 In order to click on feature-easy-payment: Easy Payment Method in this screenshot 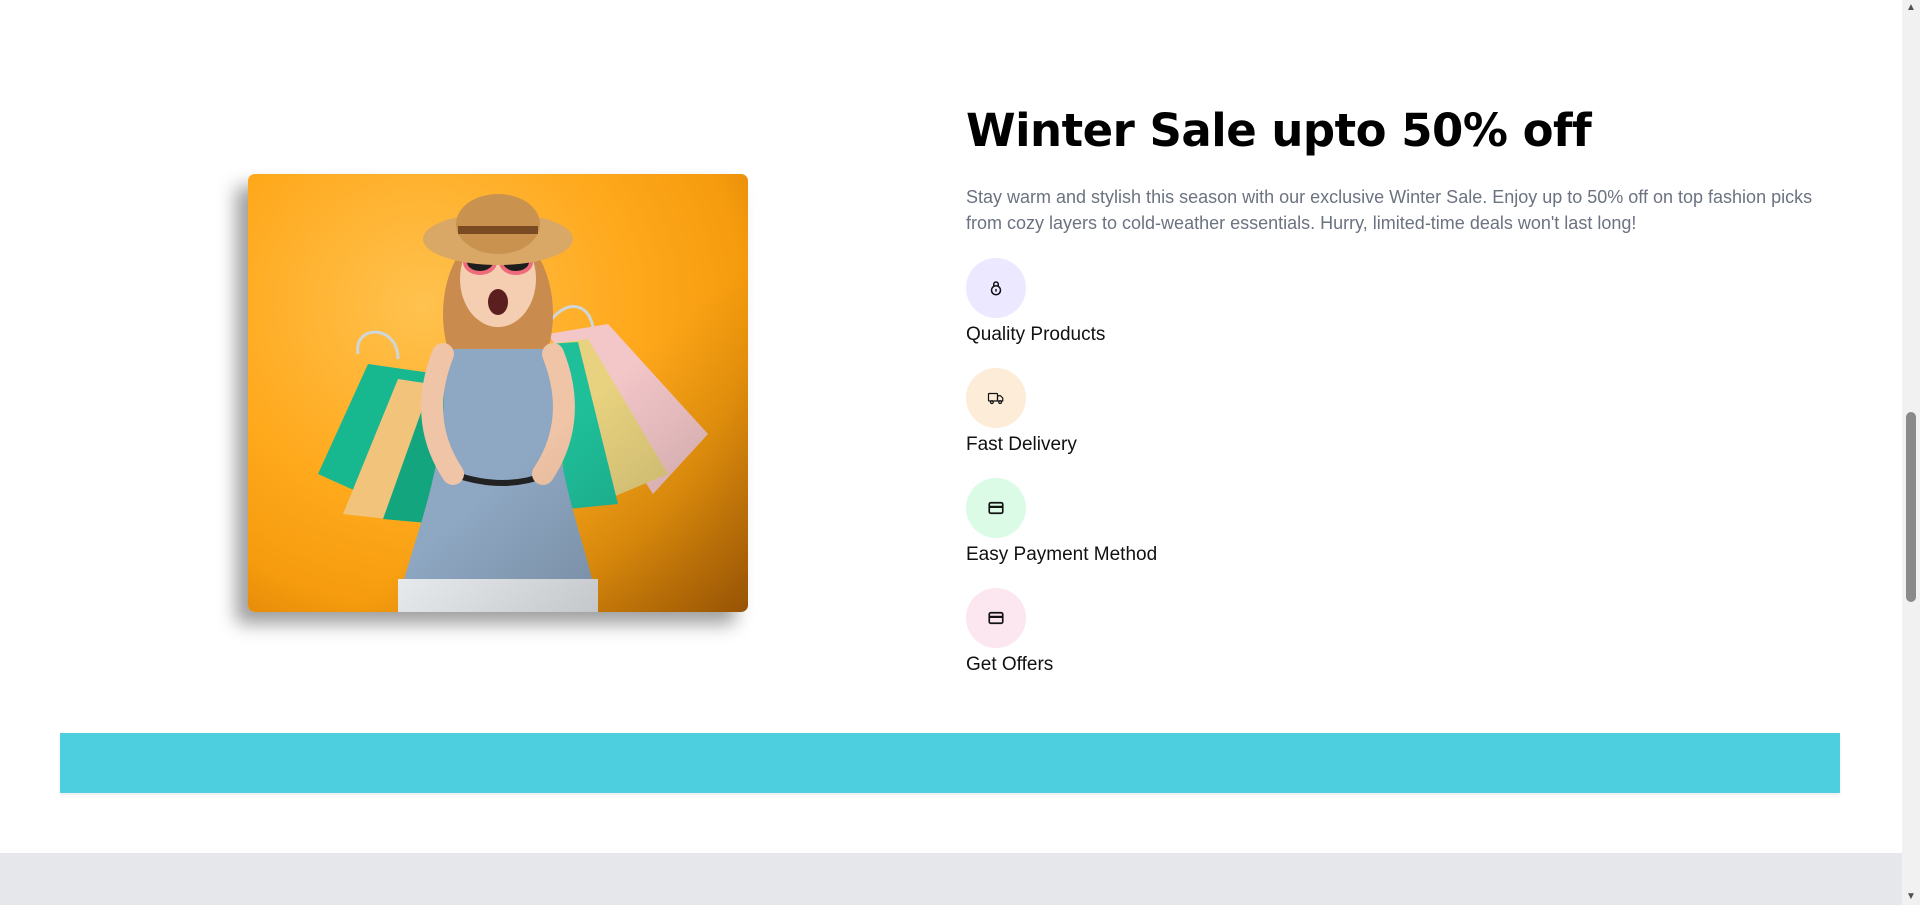, I will do `click(1406, 533)`.